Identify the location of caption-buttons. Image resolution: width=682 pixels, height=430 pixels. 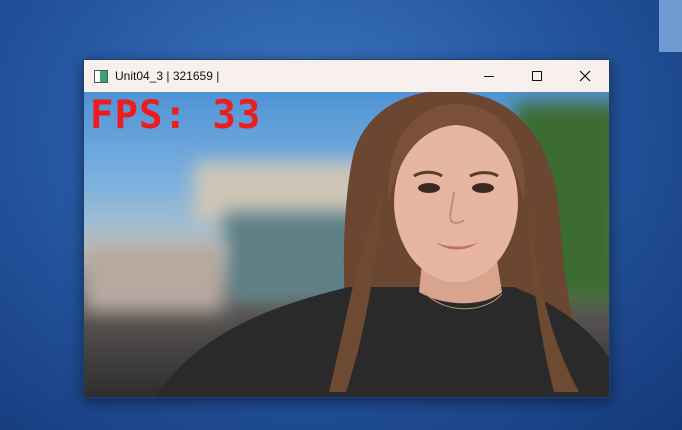
(537, 76).